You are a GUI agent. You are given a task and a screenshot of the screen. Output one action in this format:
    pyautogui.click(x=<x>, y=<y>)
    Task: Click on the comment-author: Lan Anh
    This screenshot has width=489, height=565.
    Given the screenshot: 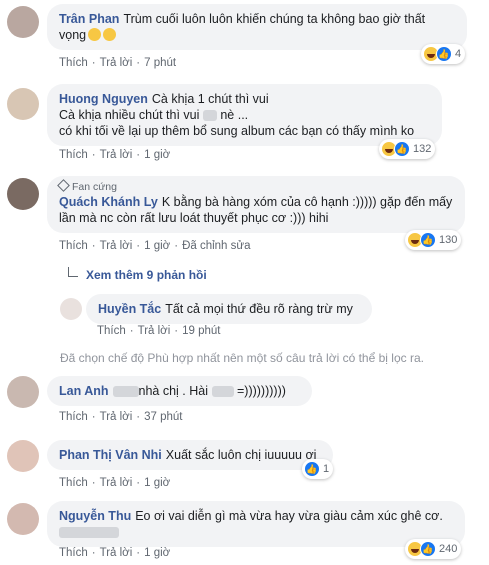 What is the action you would take?
    pyautogui.click(x=84, y=391)
    